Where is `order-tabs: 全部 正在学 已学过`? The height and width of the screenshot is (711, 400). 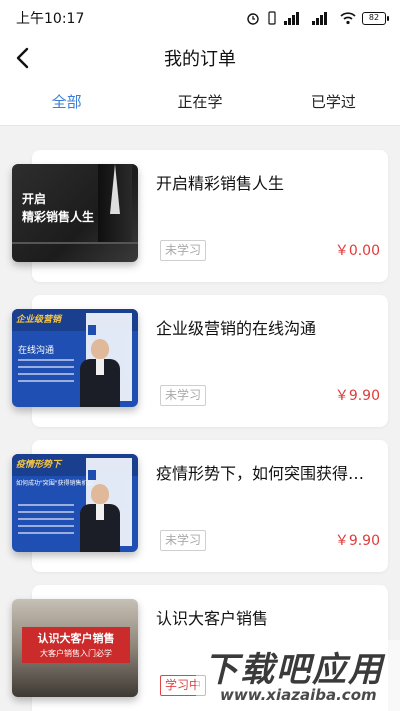 order-tabs: 全部 正在学 已学过 is located at coordinates (200, 103).